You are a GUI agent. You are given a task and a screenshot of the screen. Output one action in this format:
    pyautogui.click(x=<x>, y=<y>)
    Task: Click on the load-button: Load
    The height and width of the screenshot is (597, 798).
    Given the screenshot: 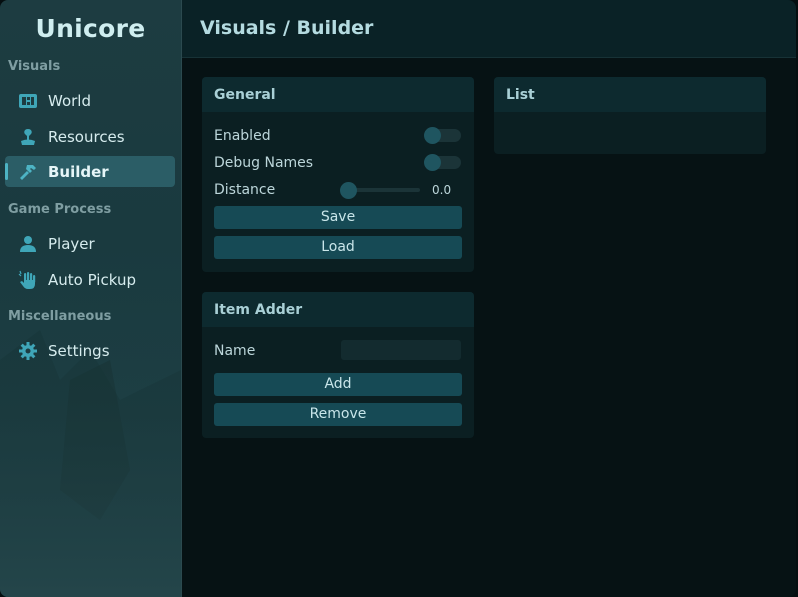 What is the action you would take?
    pyautogui.click(x=338, y=247)
    